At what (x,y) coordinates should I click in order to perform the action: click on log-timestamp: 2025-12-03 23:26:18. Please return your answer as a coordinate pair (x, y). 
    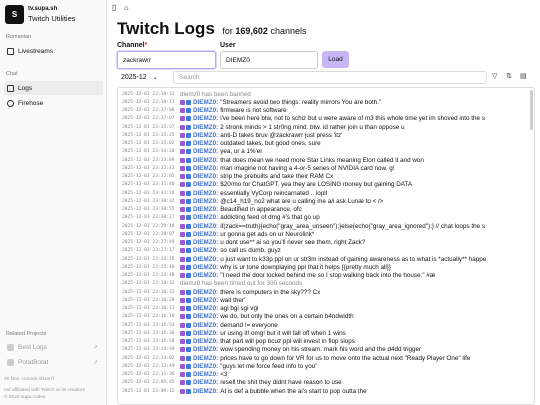
    Looking at the image, I should click on (151, 259).